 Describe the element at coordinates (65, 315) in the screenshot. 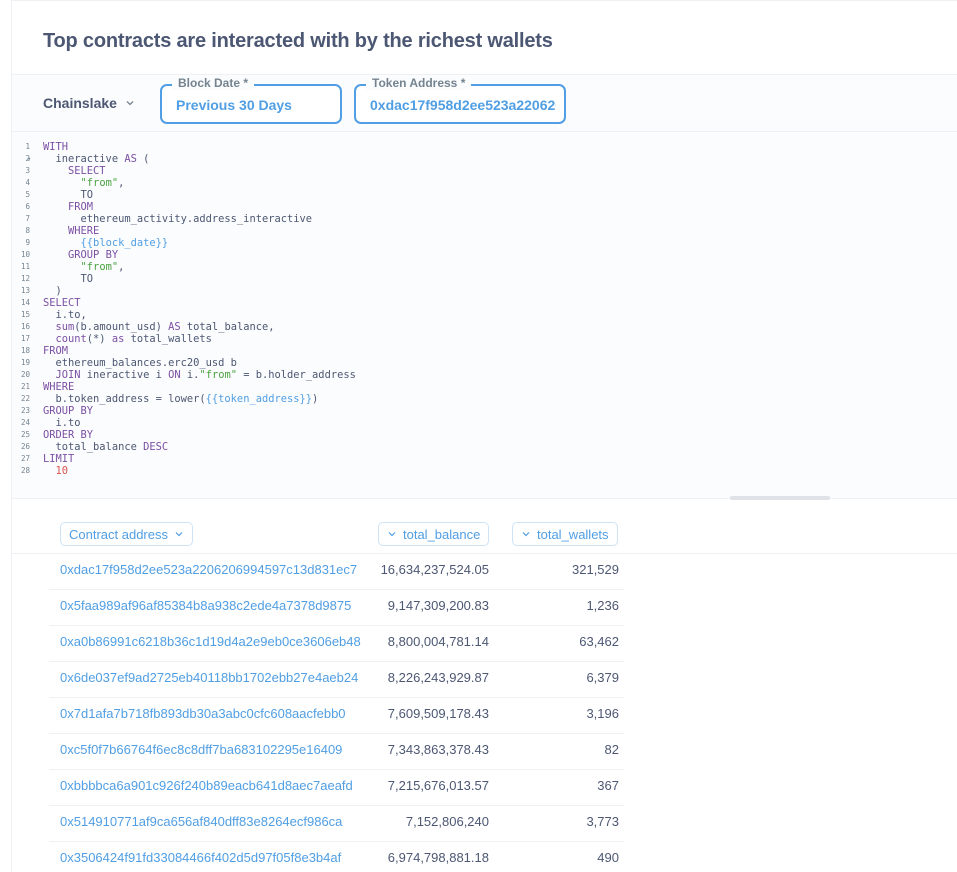

I see `code-text: i.to,` at that location.